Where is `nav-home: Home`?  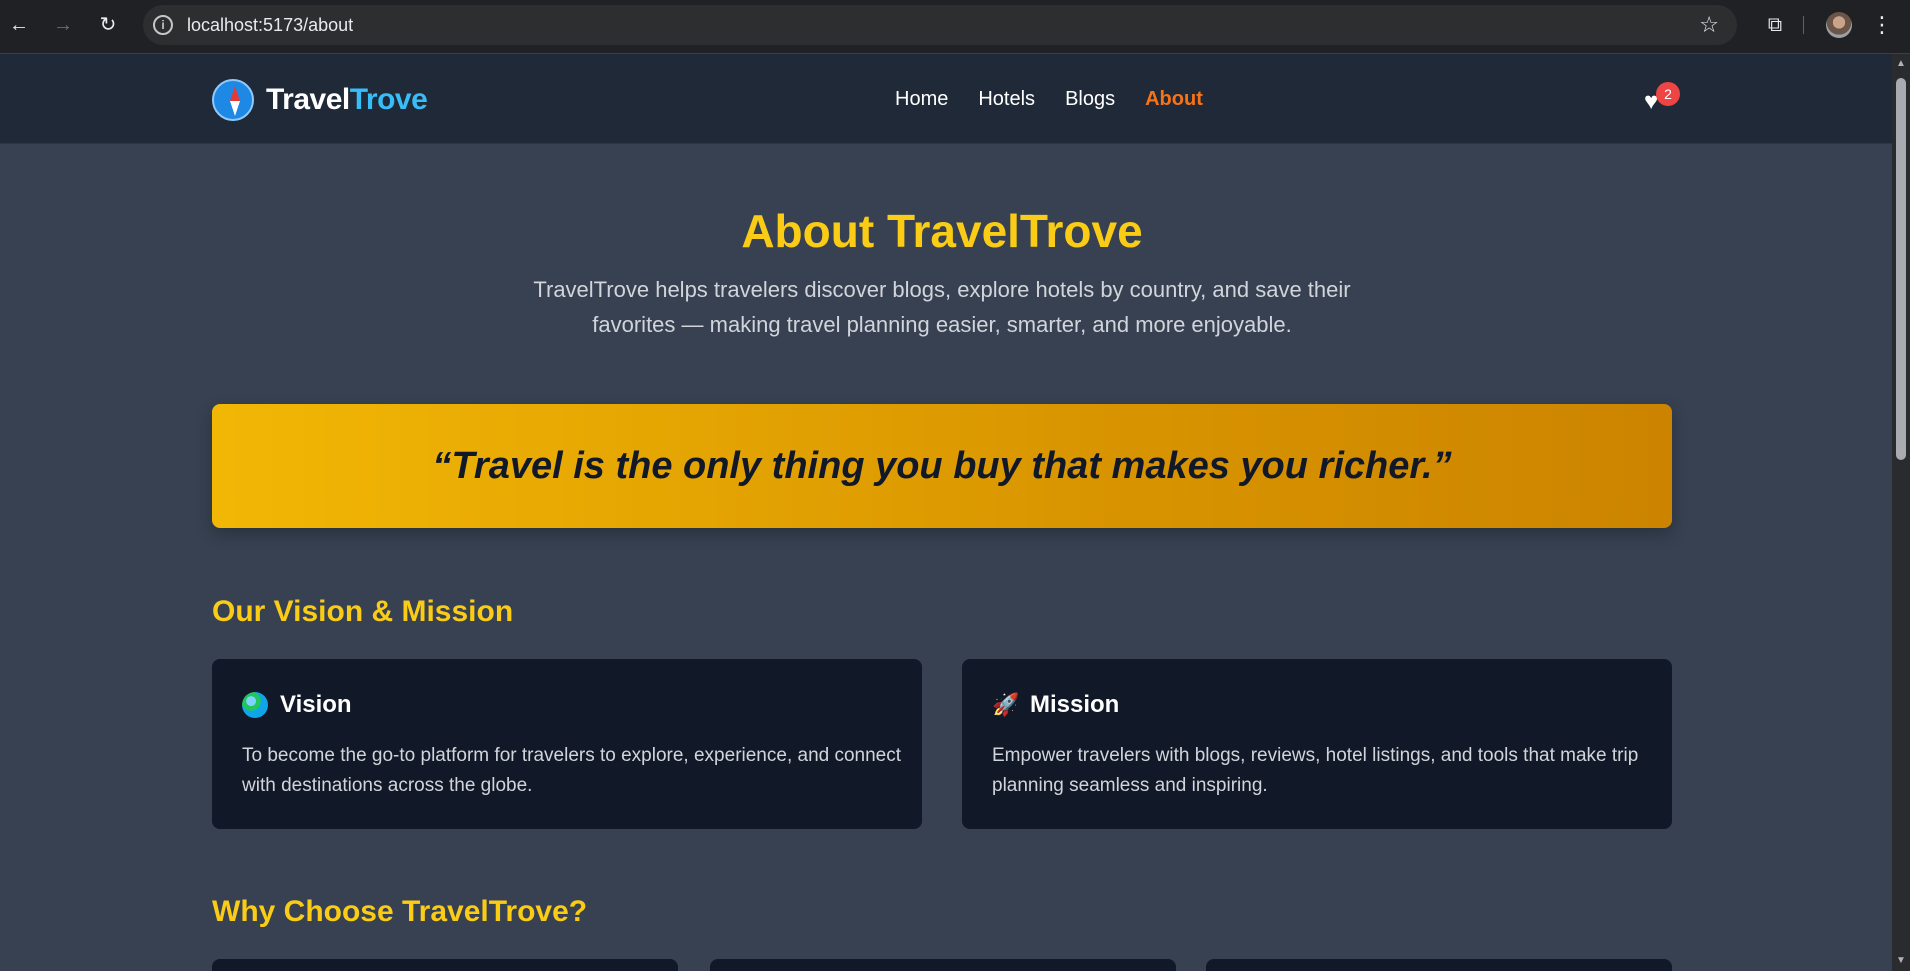
nav-home: Home is located at coordinates (921, 99).